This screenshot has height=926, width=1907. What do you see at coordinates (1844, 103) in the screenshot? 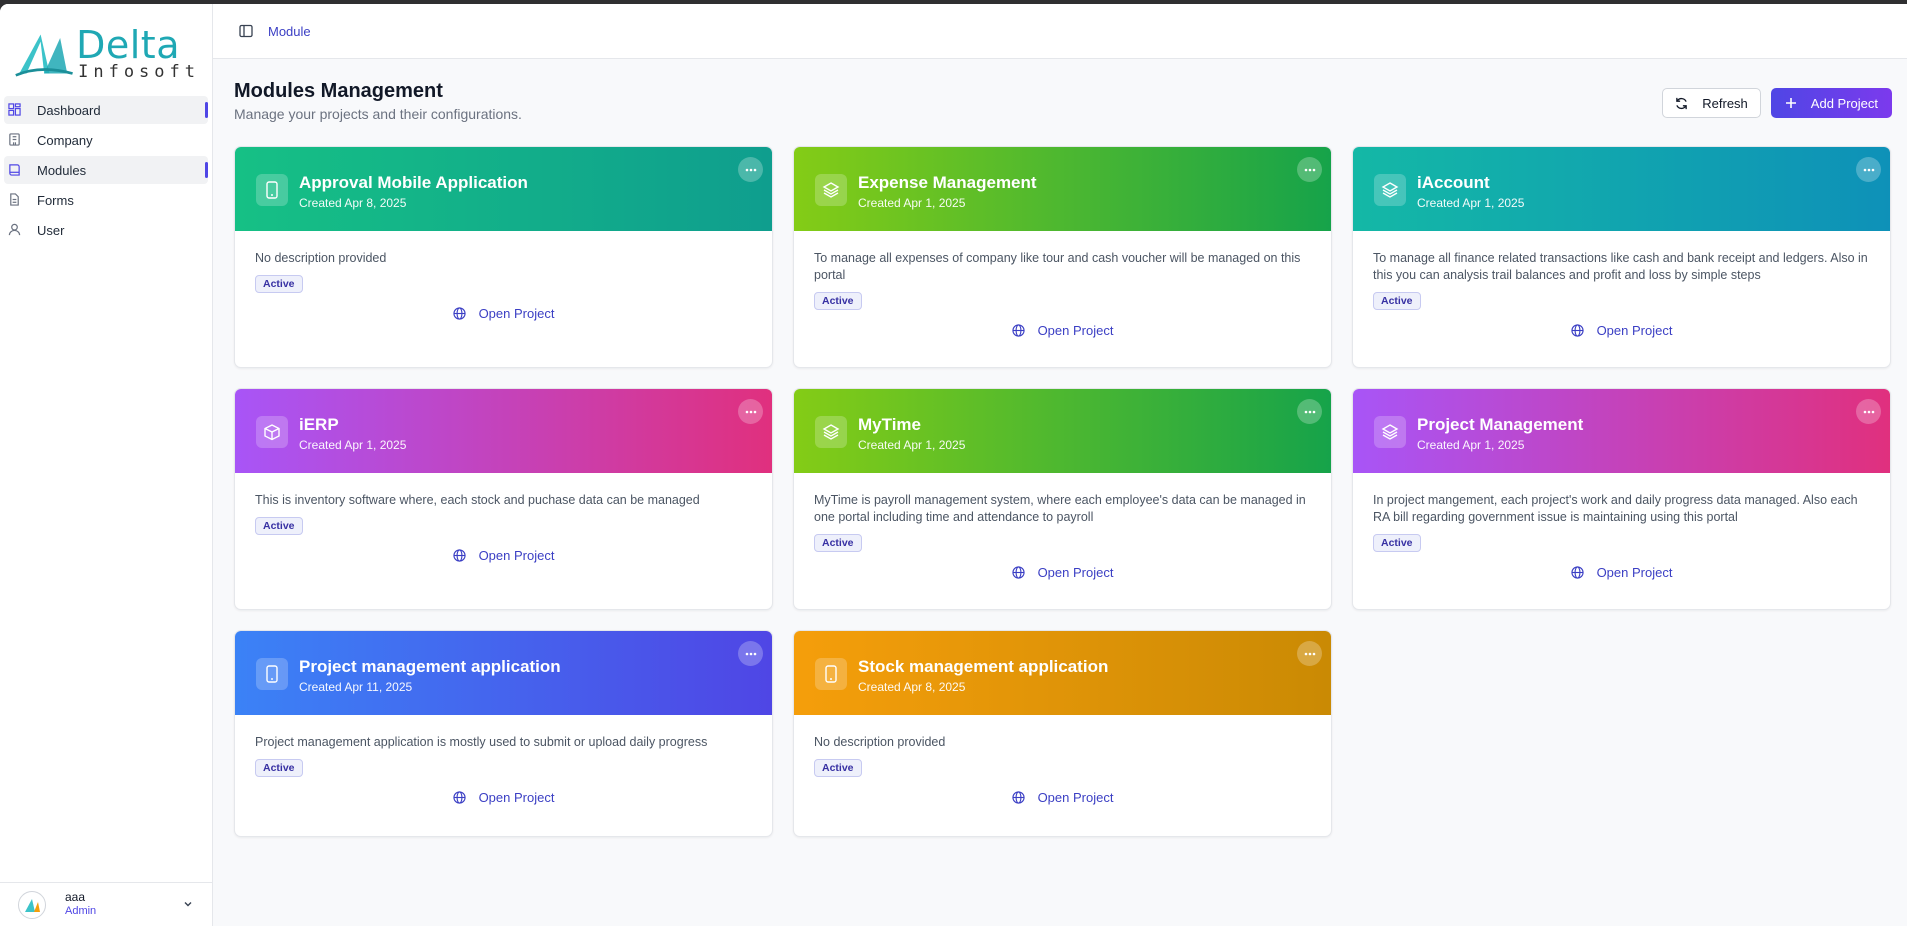
I see `add-project-label: Add Project` at bounding box center [1844, 103].